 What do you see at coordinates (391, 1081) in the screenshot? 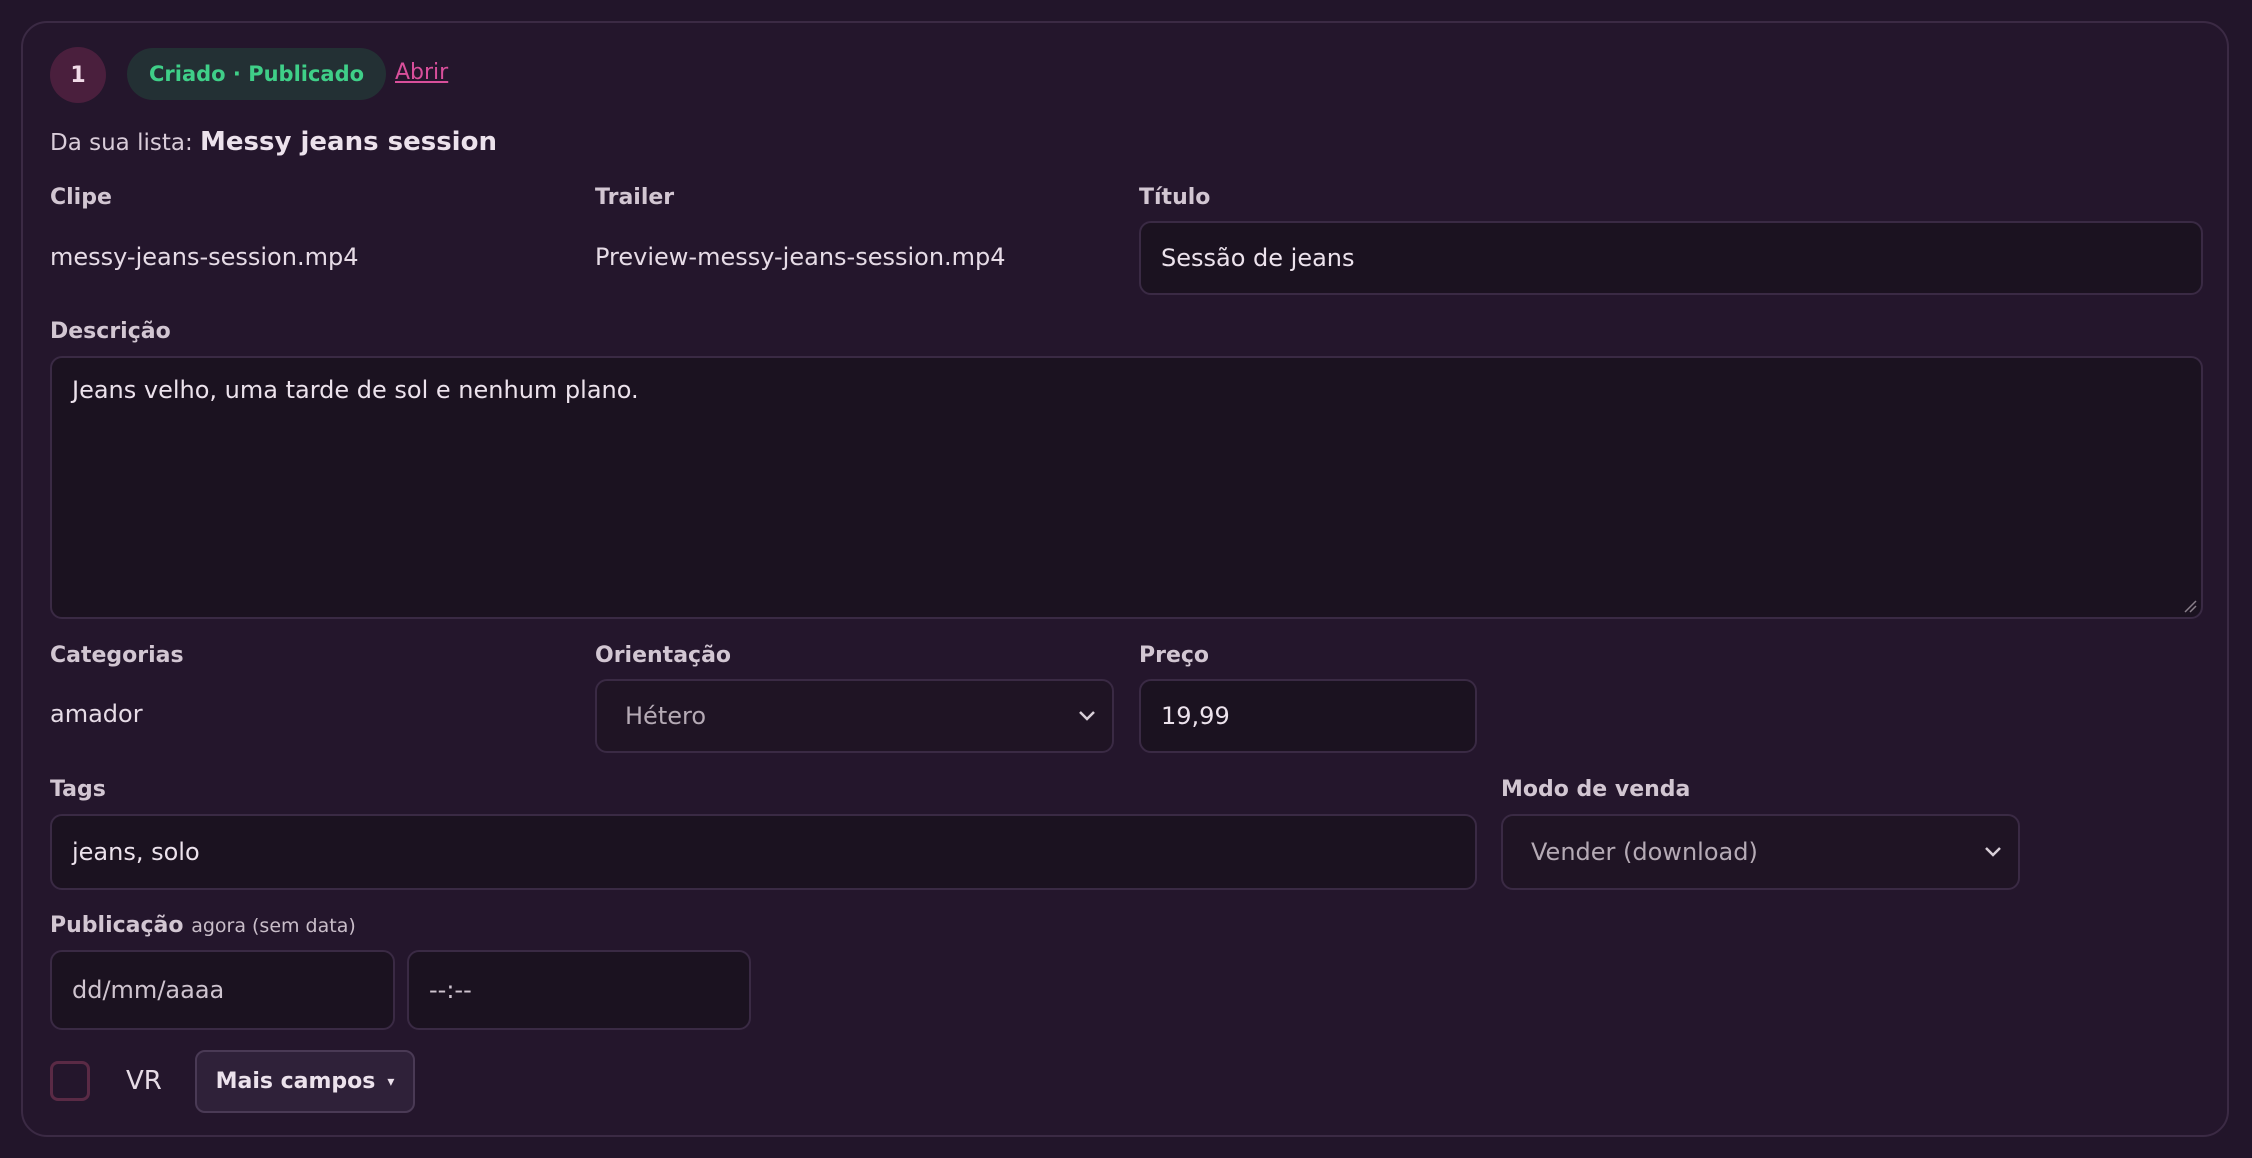
I see `caret-down-icon: ▾` at bounding box center [391, 1081].